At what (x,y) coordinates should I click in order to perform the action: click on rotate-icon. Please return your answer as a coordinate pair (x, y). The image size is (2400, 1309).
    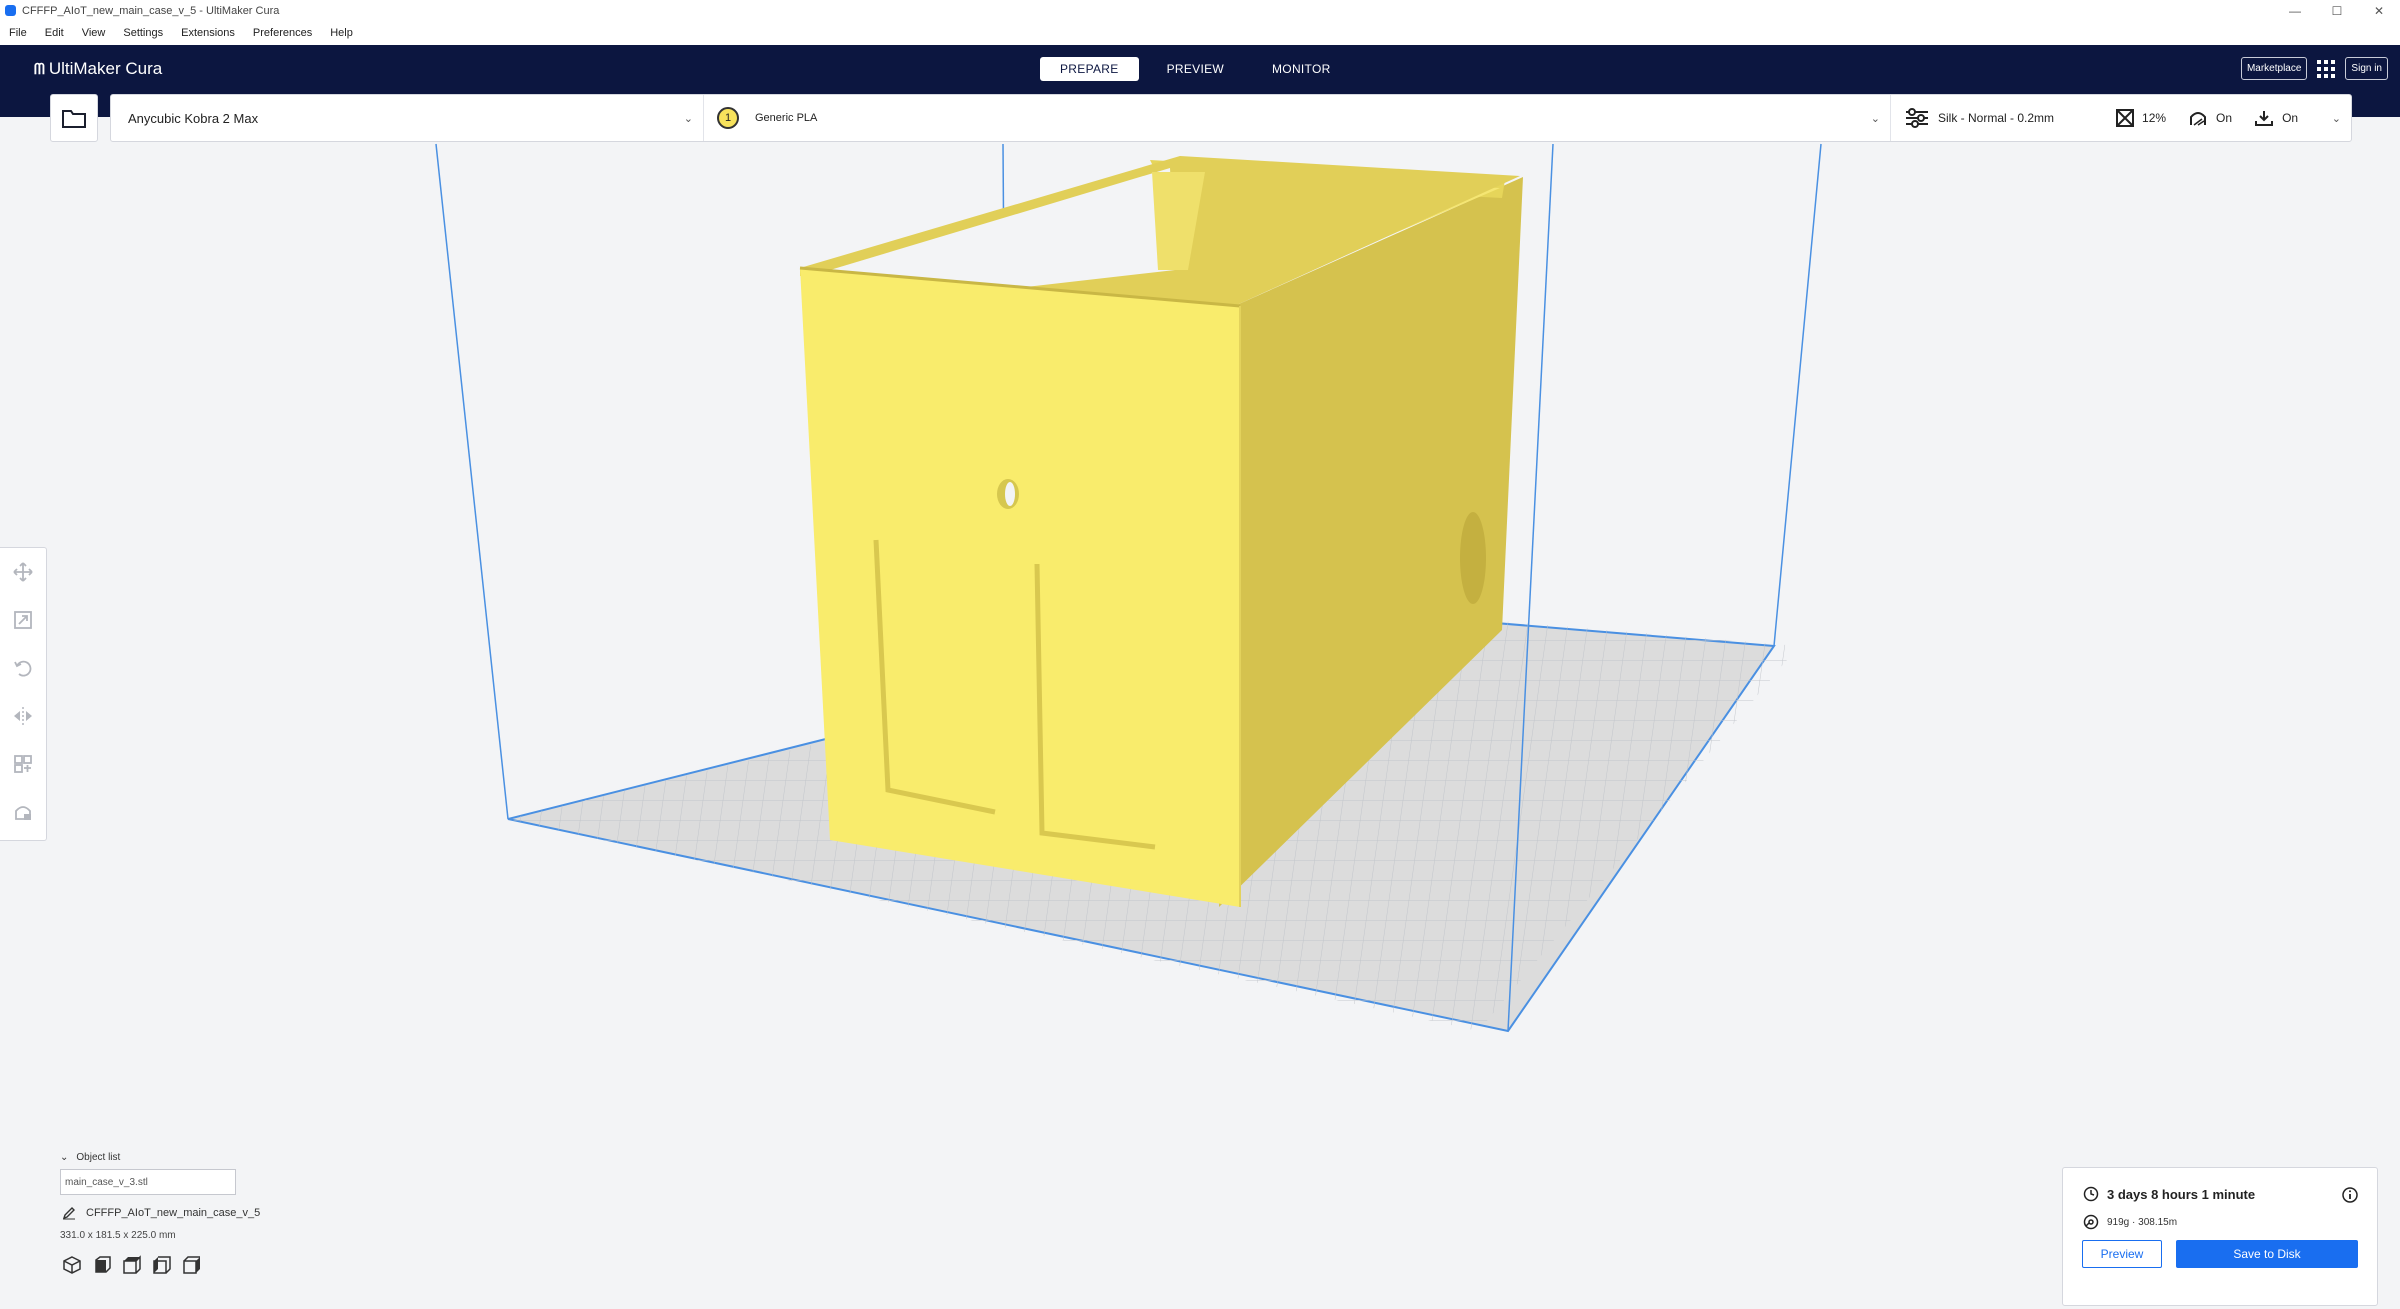
    Looking at the image, I should click on (23, 668).